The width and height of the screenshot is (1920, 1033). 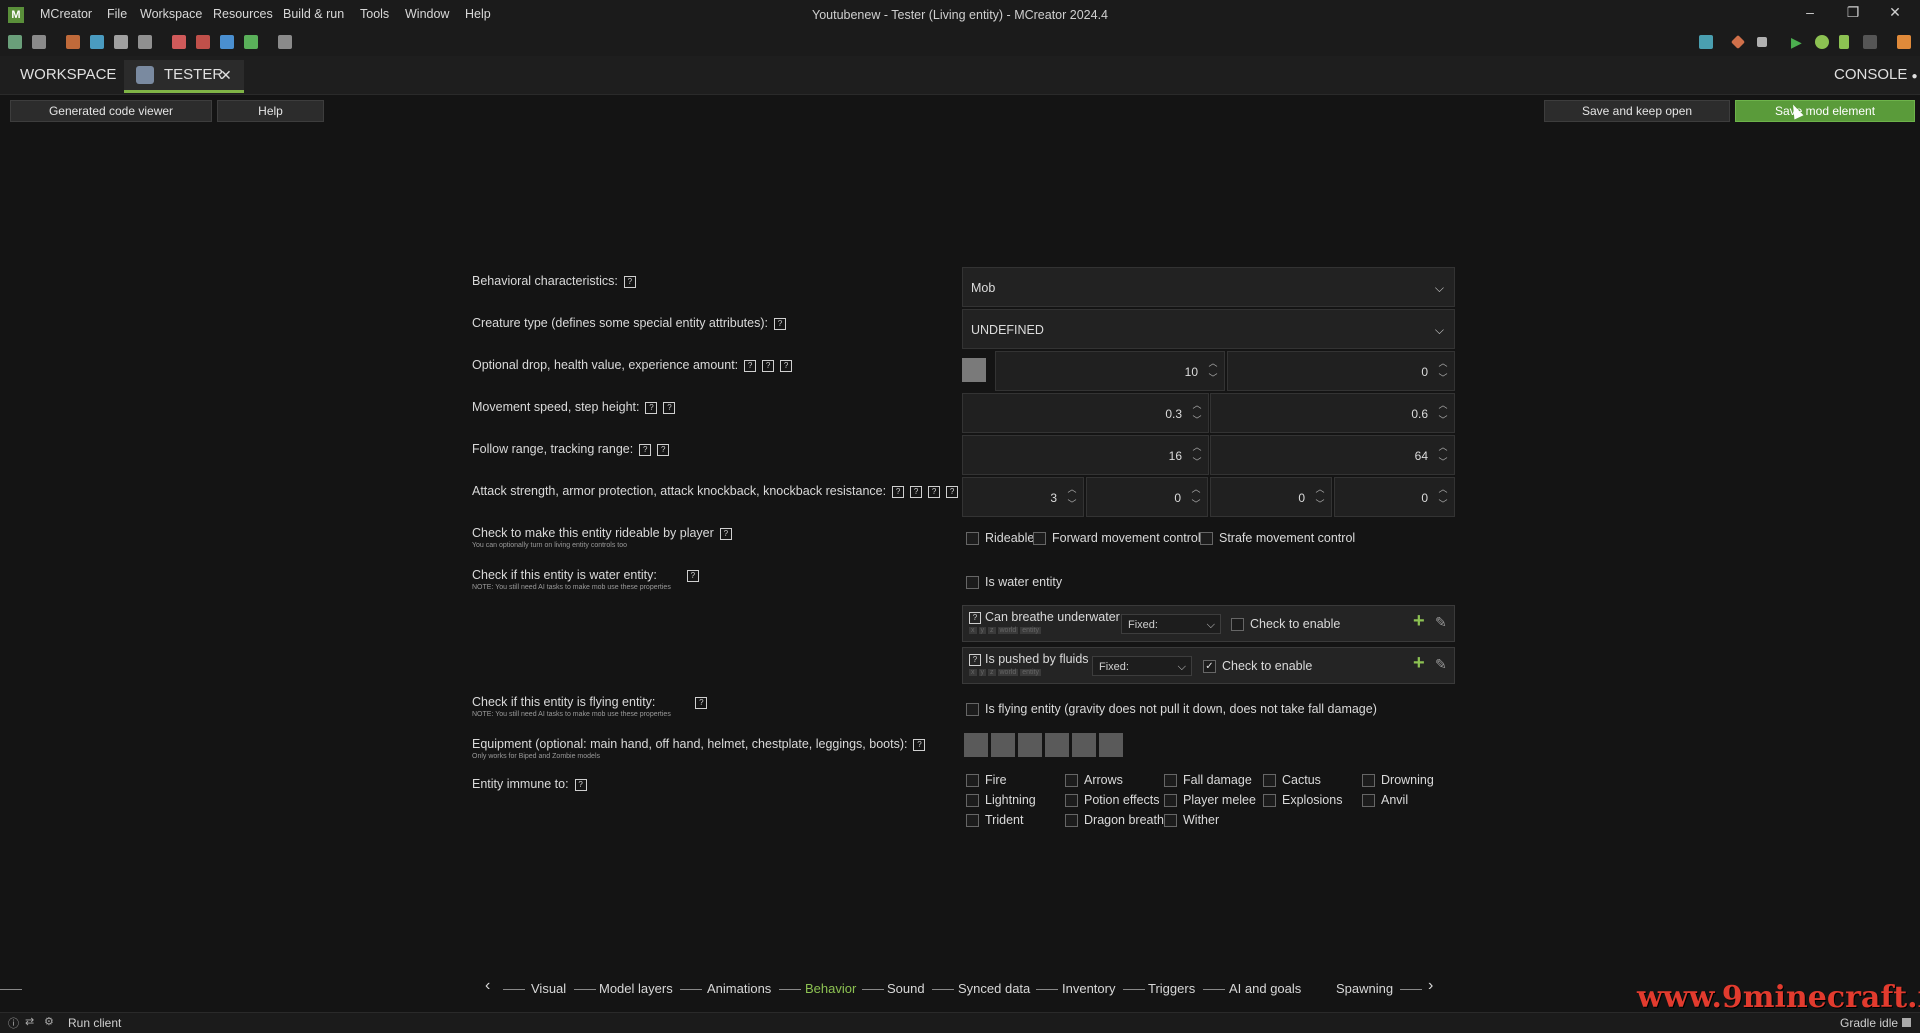 I want to click on edit-procedure-icon: ✎, so click(x=1441, y=664).